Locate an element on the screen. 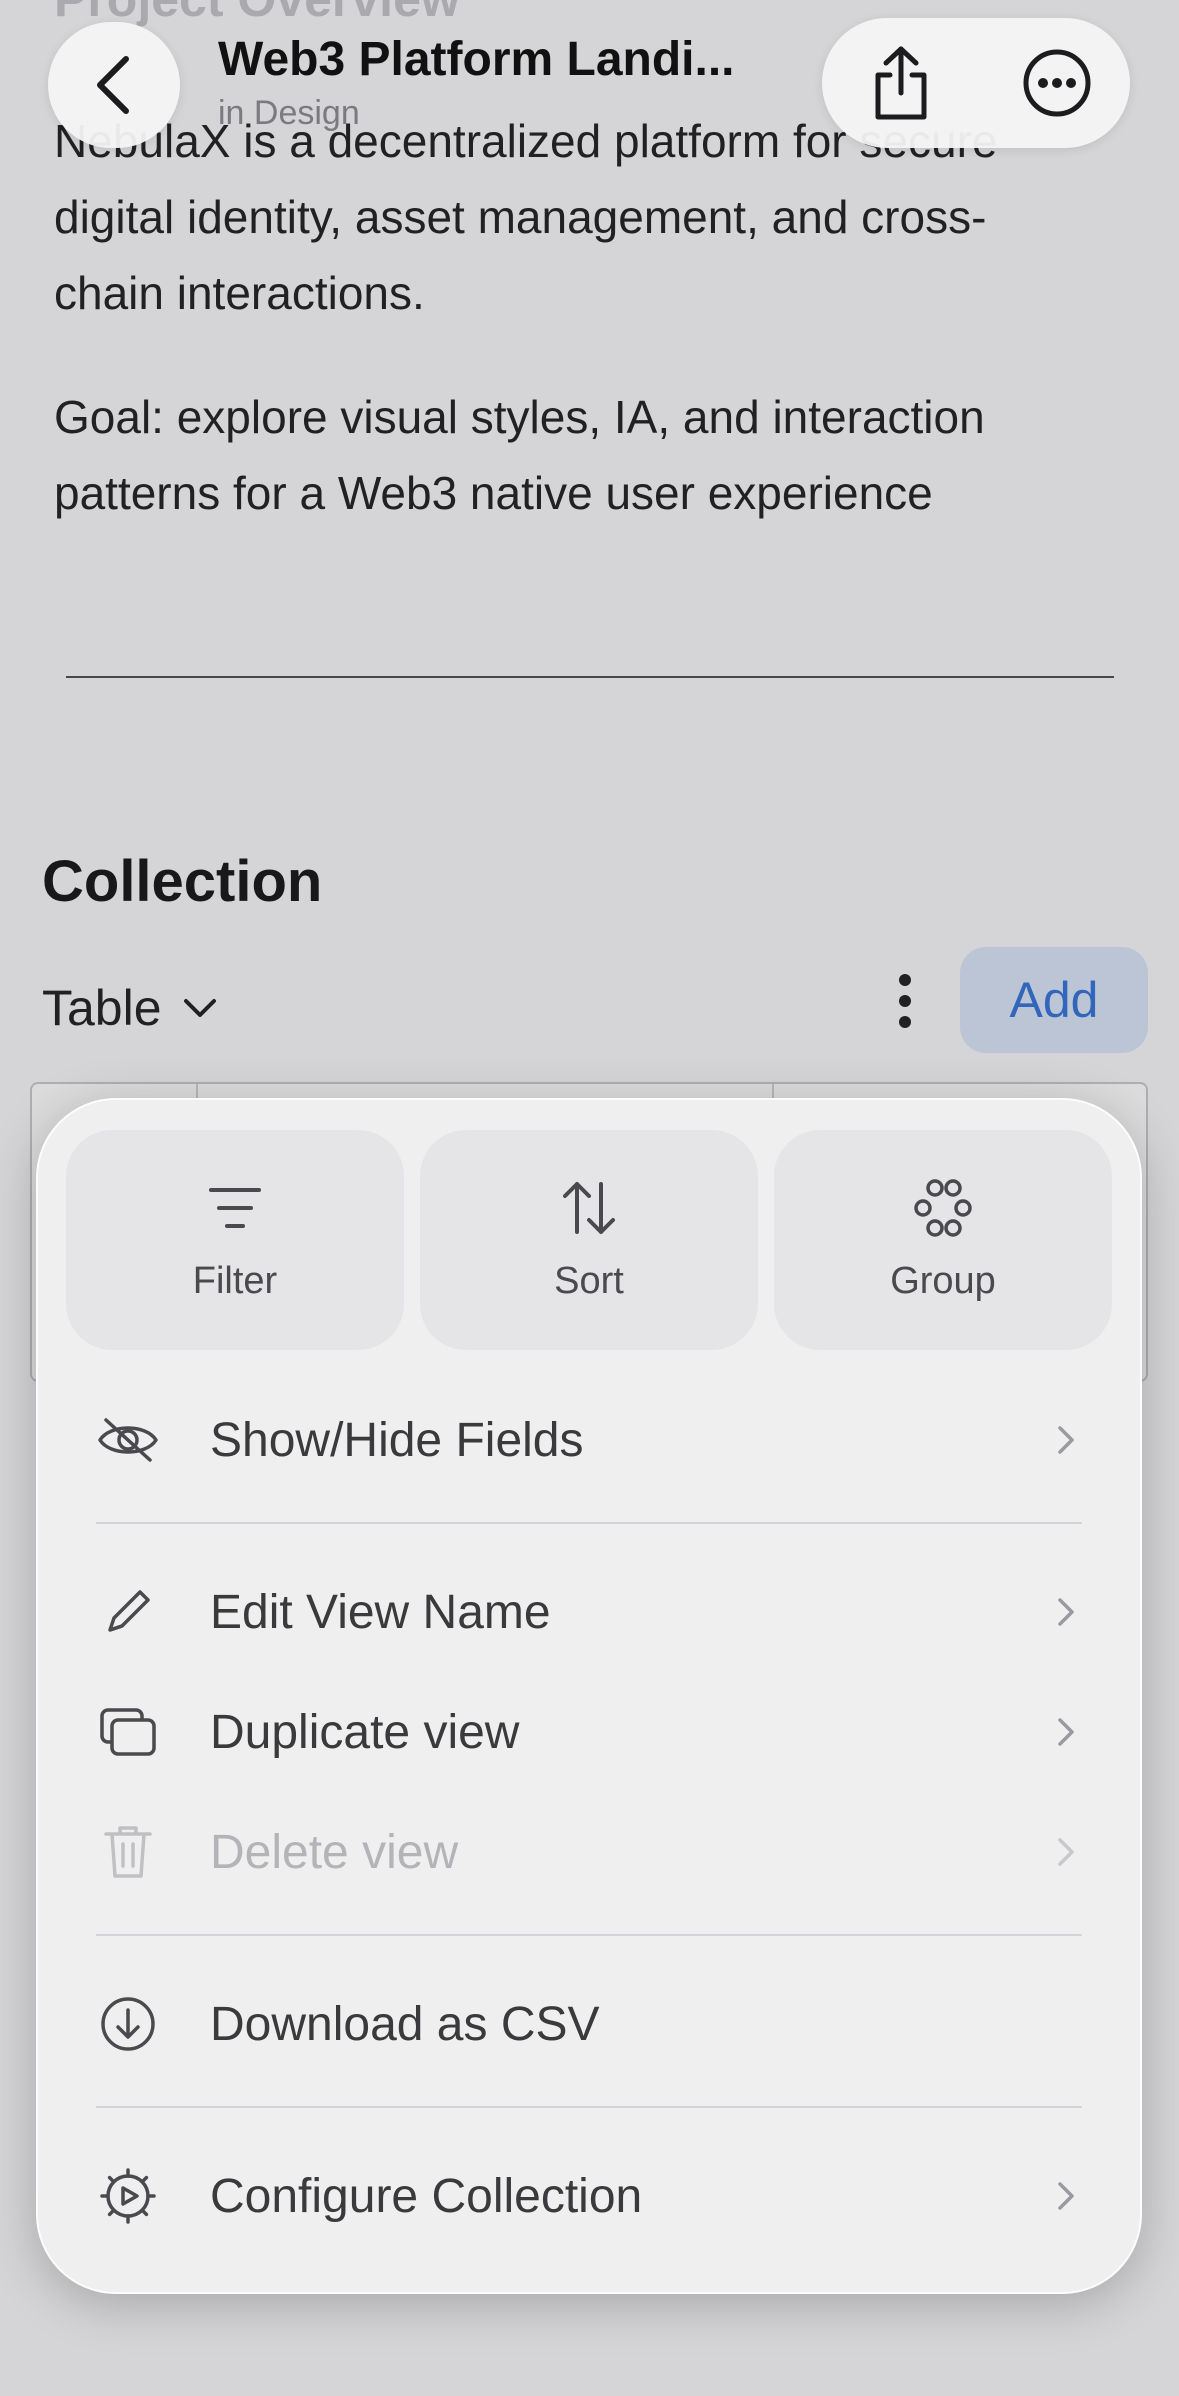 This screenshot has height=2396, width=1179. menu-item-label: Configure Collection is located at coordinates (426, 2196).